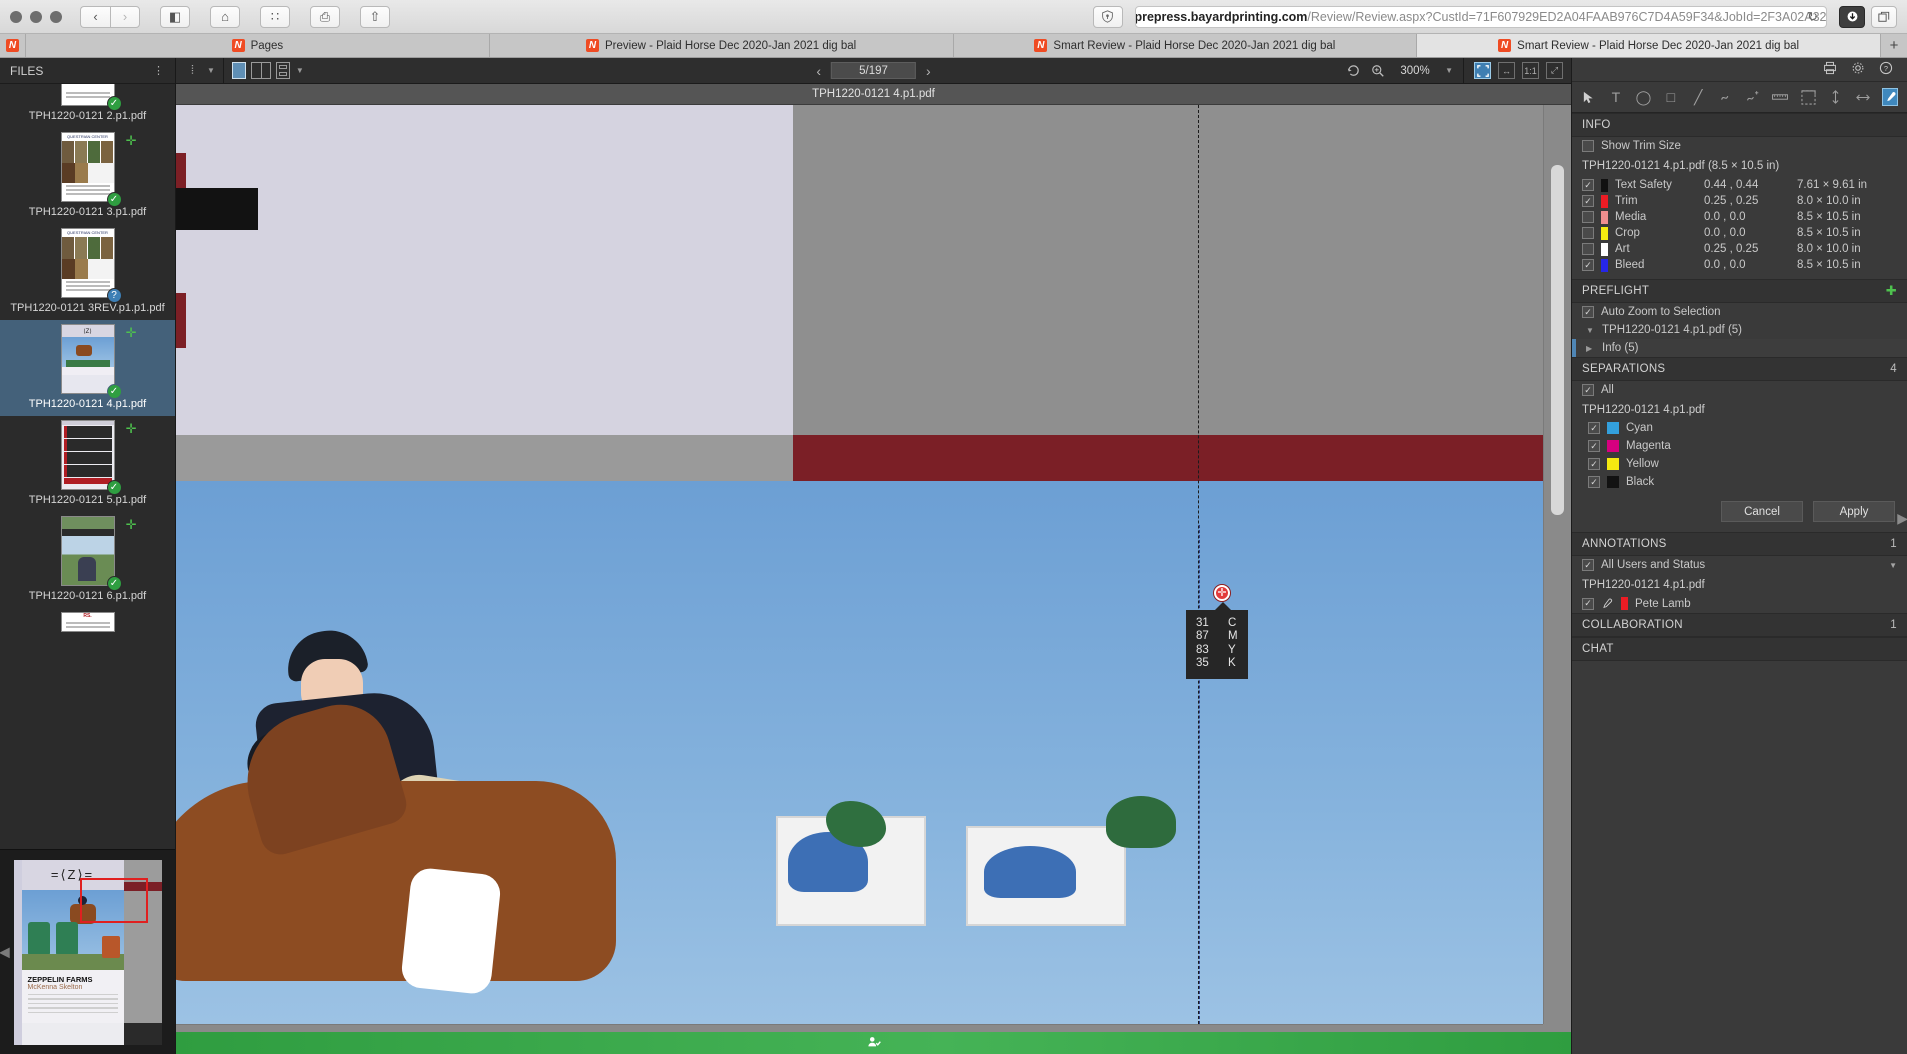 This screenshot has height=1054, width=1907. Describe the element at coordinates (1739, 233) in the screenshot. I see `page-box-row: ✓ Crop 0.0 , 0.0 8.5 × 10.5 in` at that location.